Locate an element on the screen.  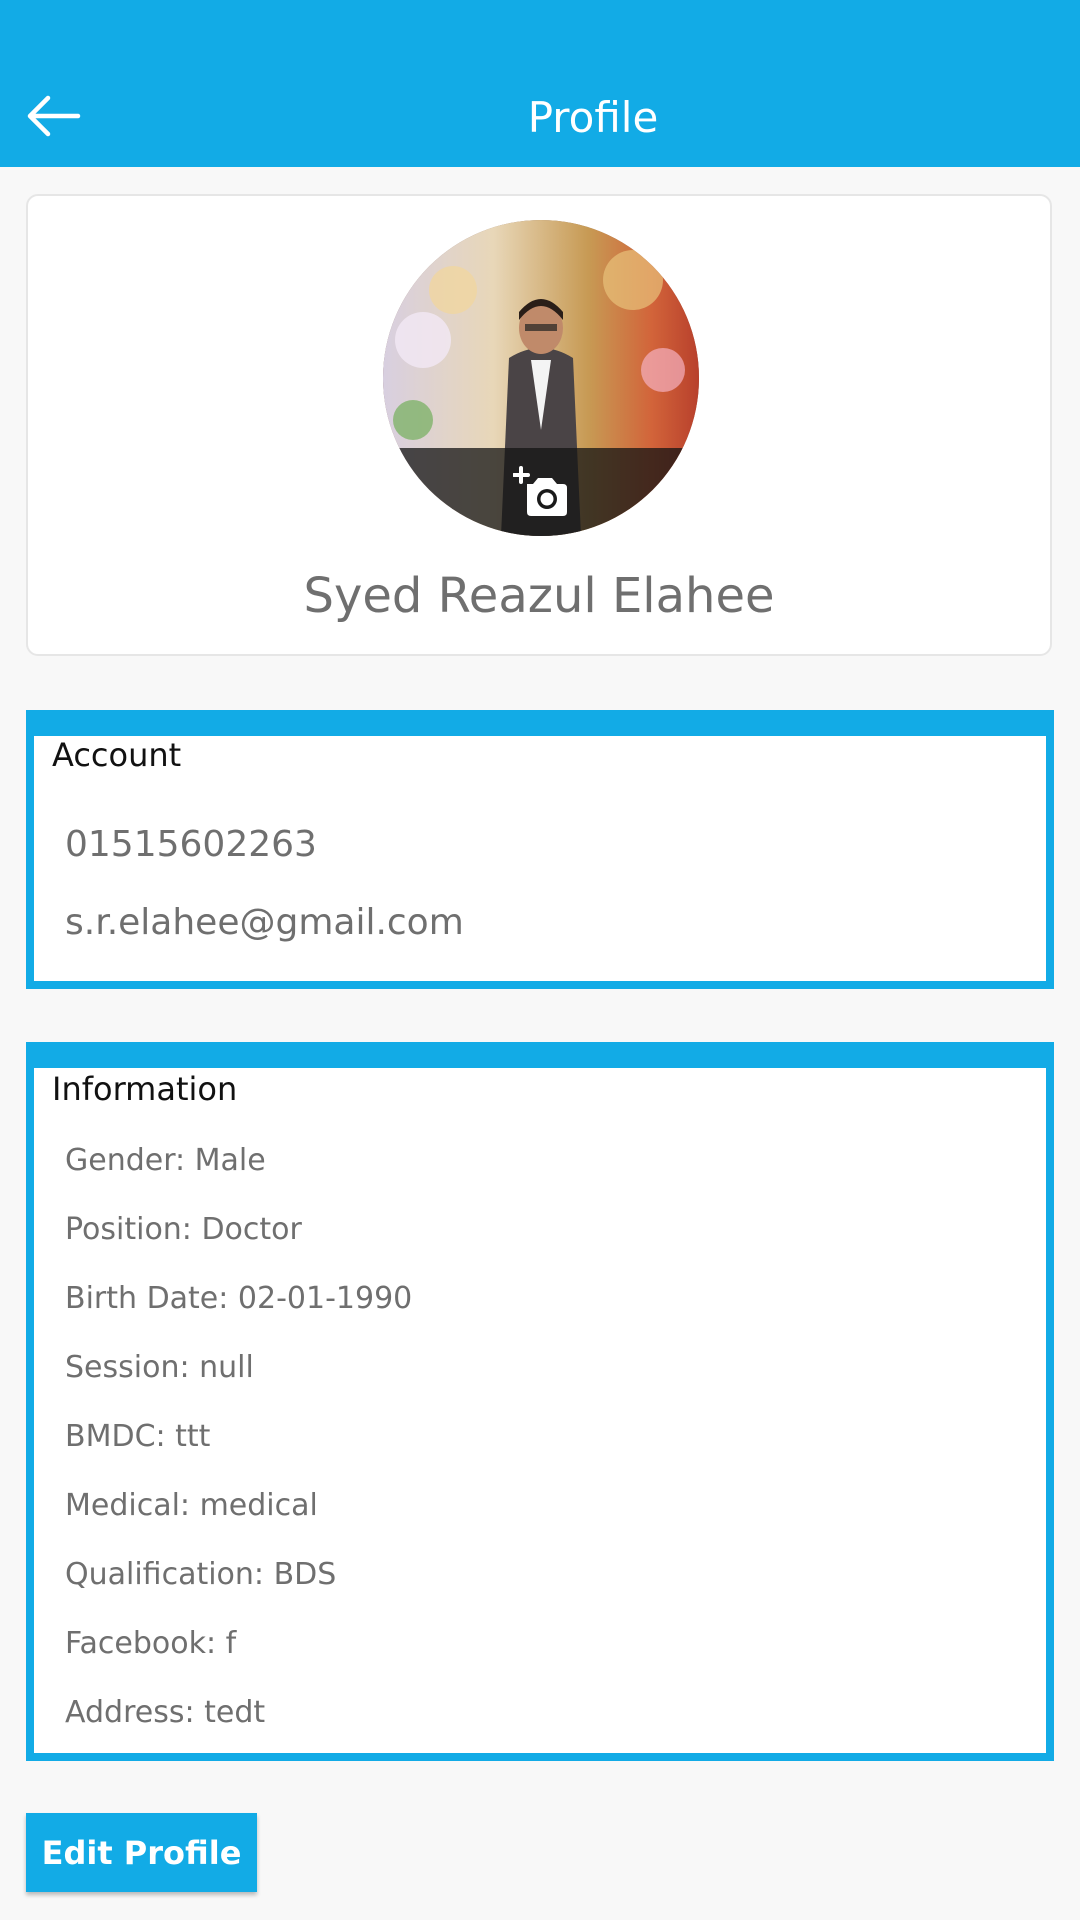
info-medical: Medical: medical is located at coordinates (191, 1505).